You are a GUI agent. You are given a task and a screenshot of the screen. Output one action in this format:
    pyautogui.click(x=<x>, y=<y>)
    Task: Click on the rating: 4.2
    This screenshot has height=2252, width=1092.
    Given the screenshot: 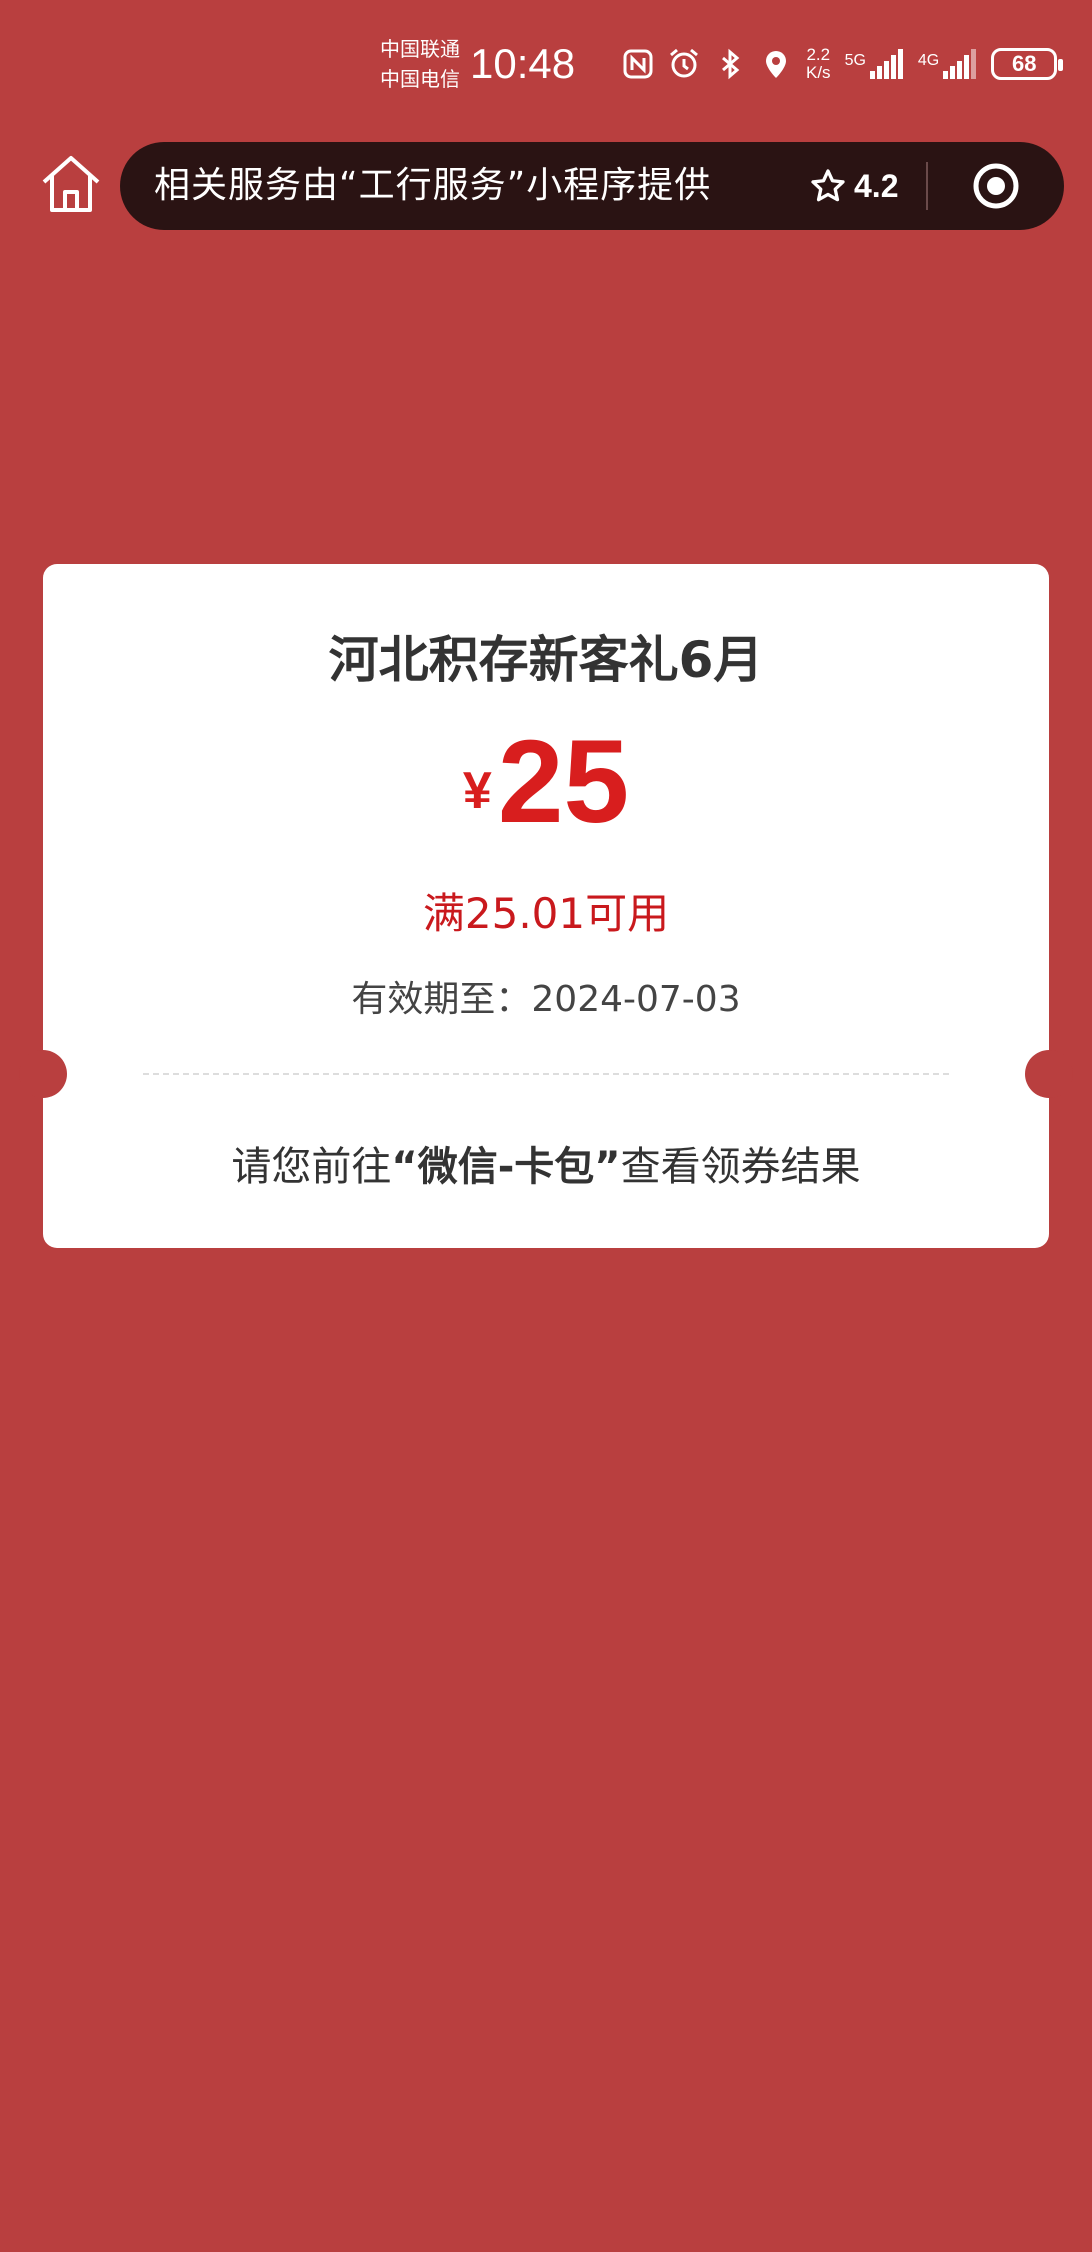 What is the action you would take?
    pyautogui.click(x=854, y=186)
    